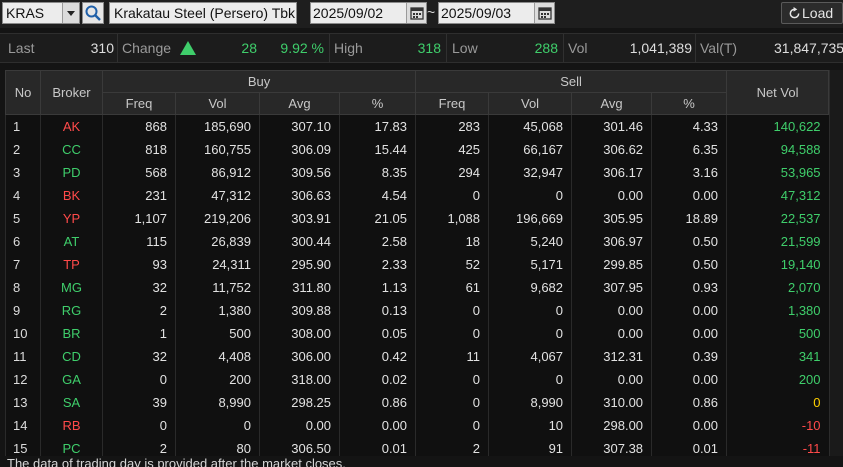 The image size is (843, 467). I want to click on broker-code: PD, so click(71, 172).